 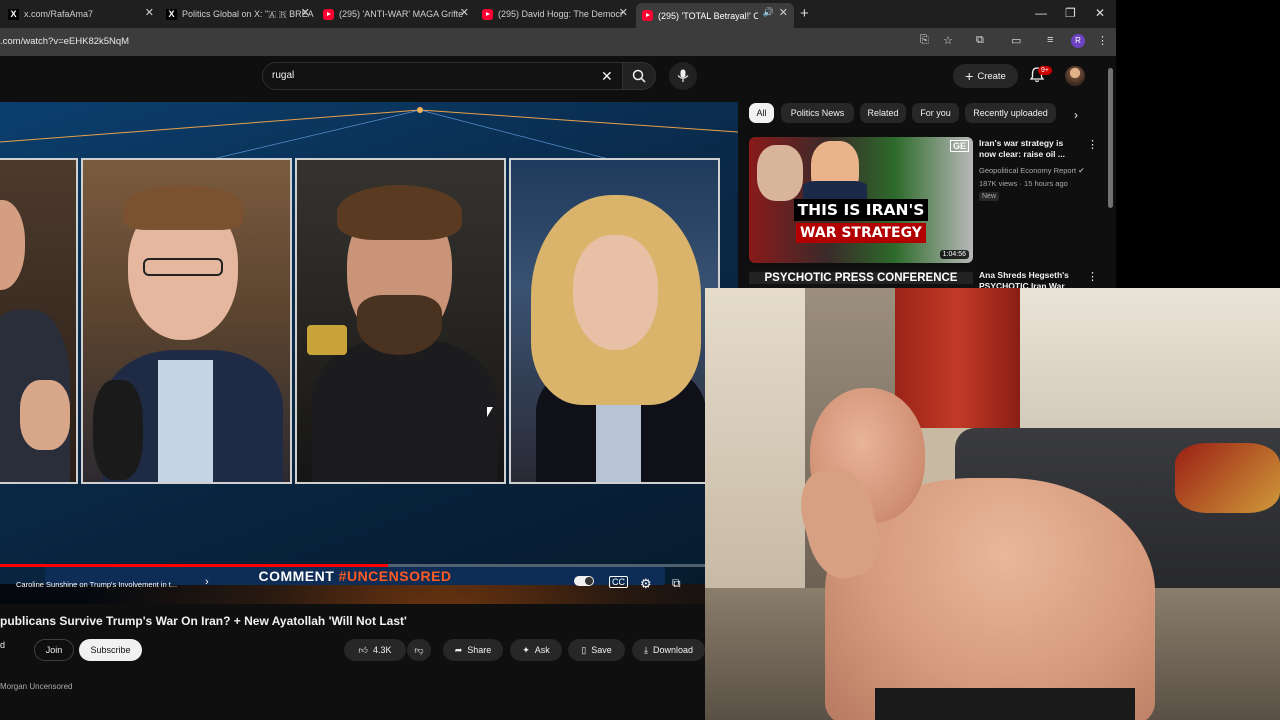 I want to click on channel-name: d, so click(x=2, y=645).